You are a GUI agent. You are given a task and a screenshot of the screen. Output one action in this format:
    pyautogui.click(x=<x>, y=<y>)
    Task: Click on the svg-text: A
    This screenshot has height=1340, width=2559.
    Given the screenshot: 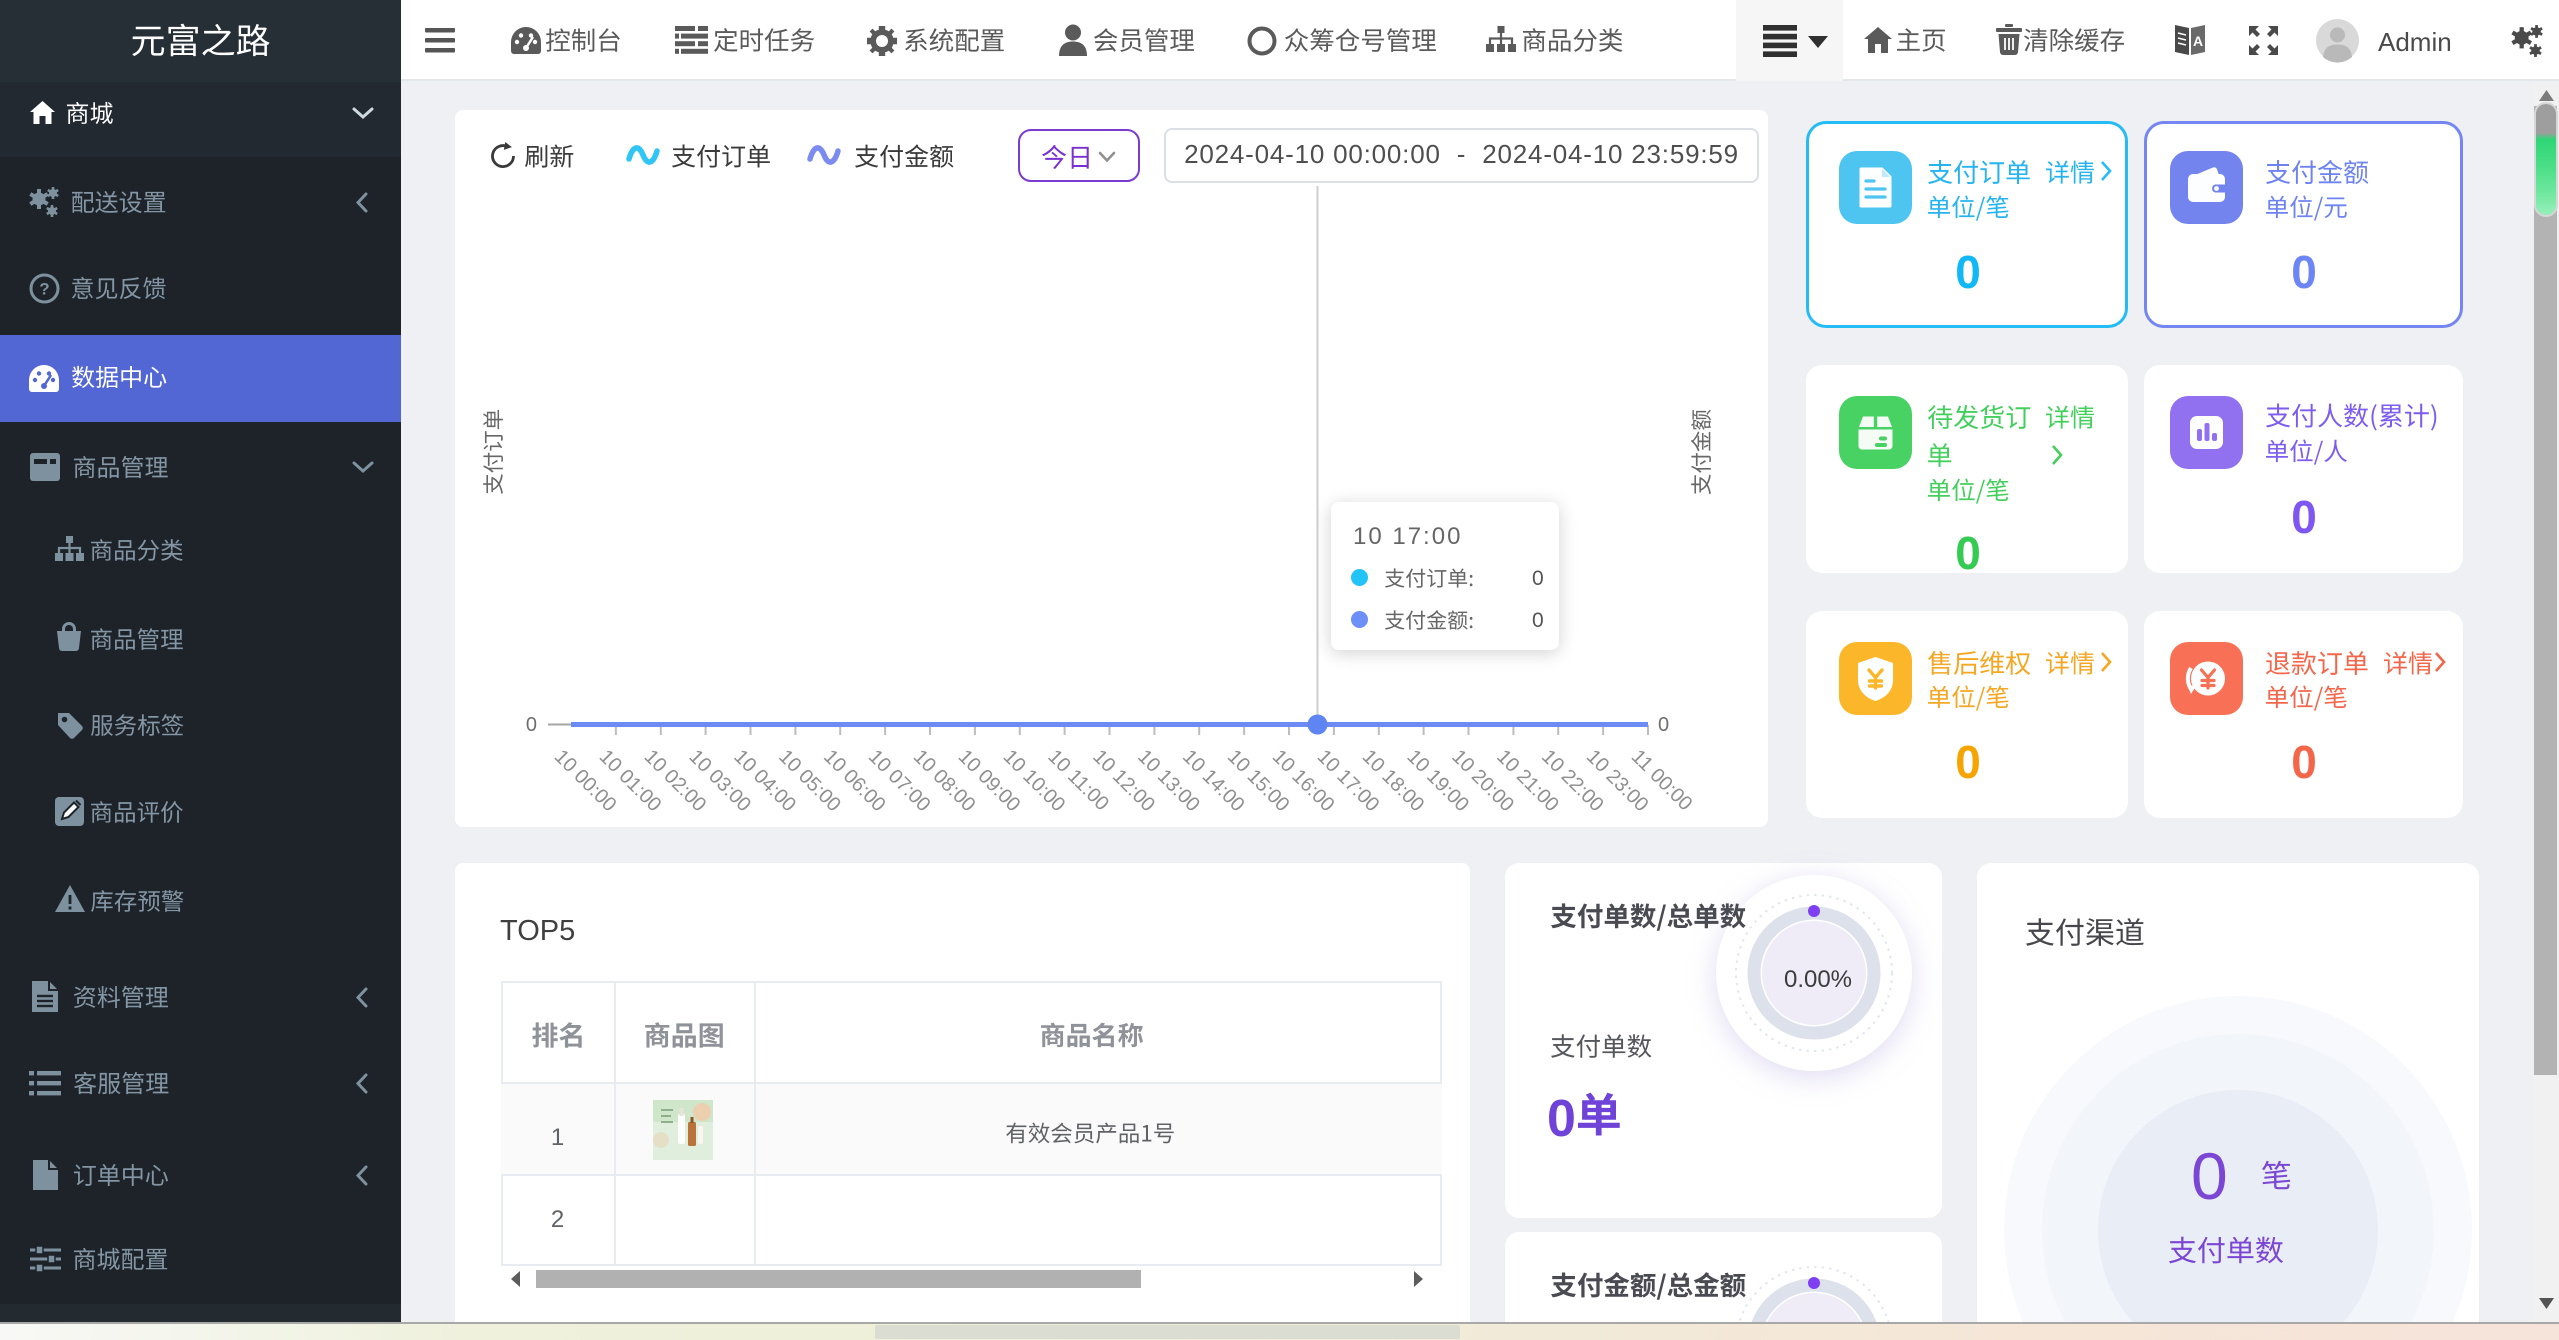 What is the action you would take?
    pyautogui.click(x=2198, y=41)
    